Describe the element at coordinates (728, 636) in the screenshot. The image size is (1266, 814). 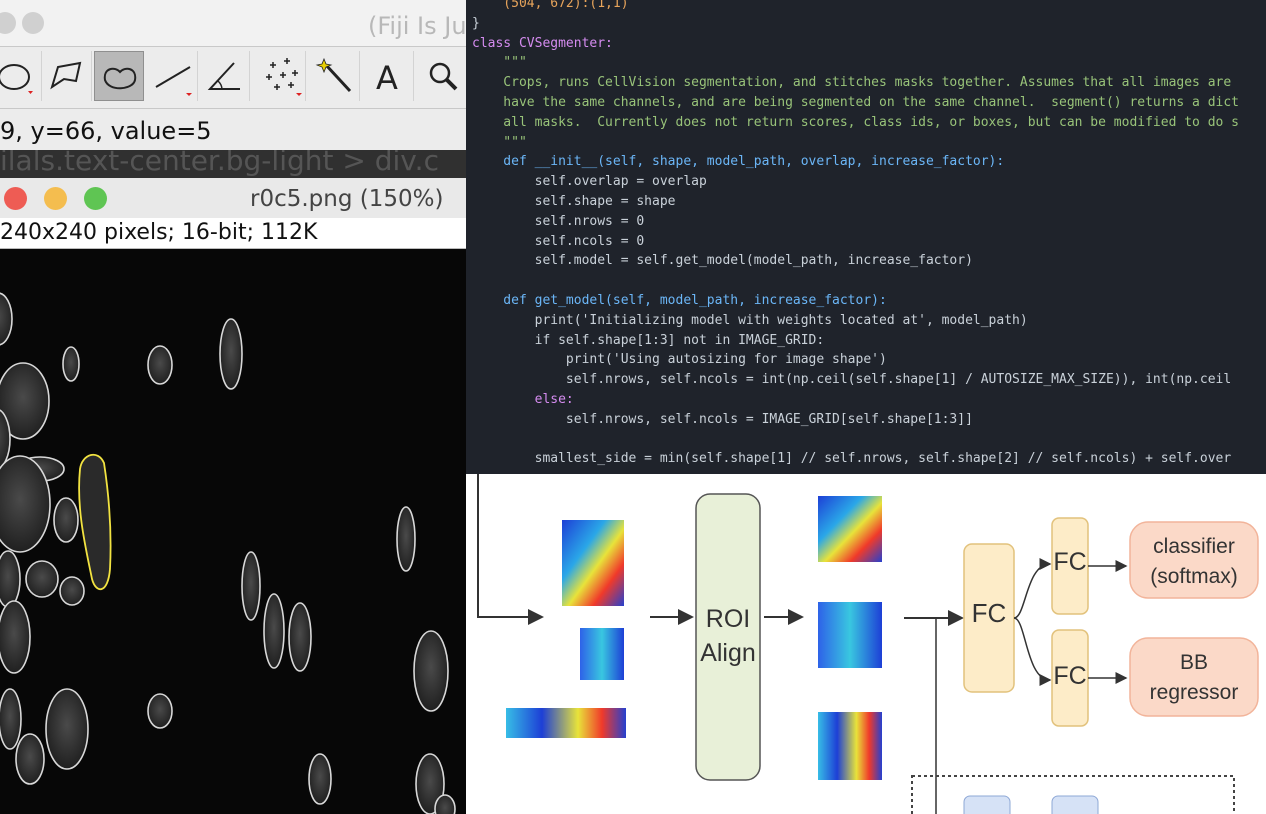
I see `roi-align-label: ROI Align` at that location.